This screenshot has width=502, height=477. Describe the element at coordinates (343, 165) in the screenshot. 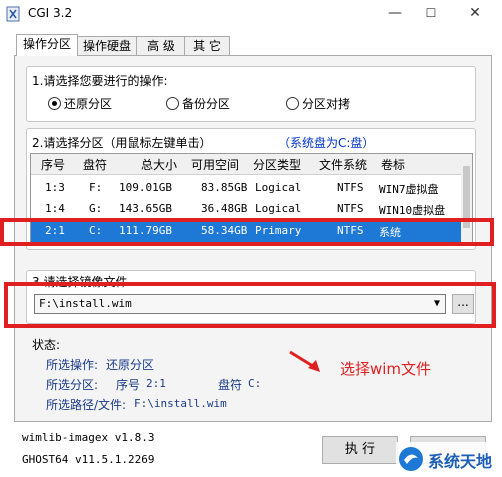

I see `col-fs: 文件系统` at that location.